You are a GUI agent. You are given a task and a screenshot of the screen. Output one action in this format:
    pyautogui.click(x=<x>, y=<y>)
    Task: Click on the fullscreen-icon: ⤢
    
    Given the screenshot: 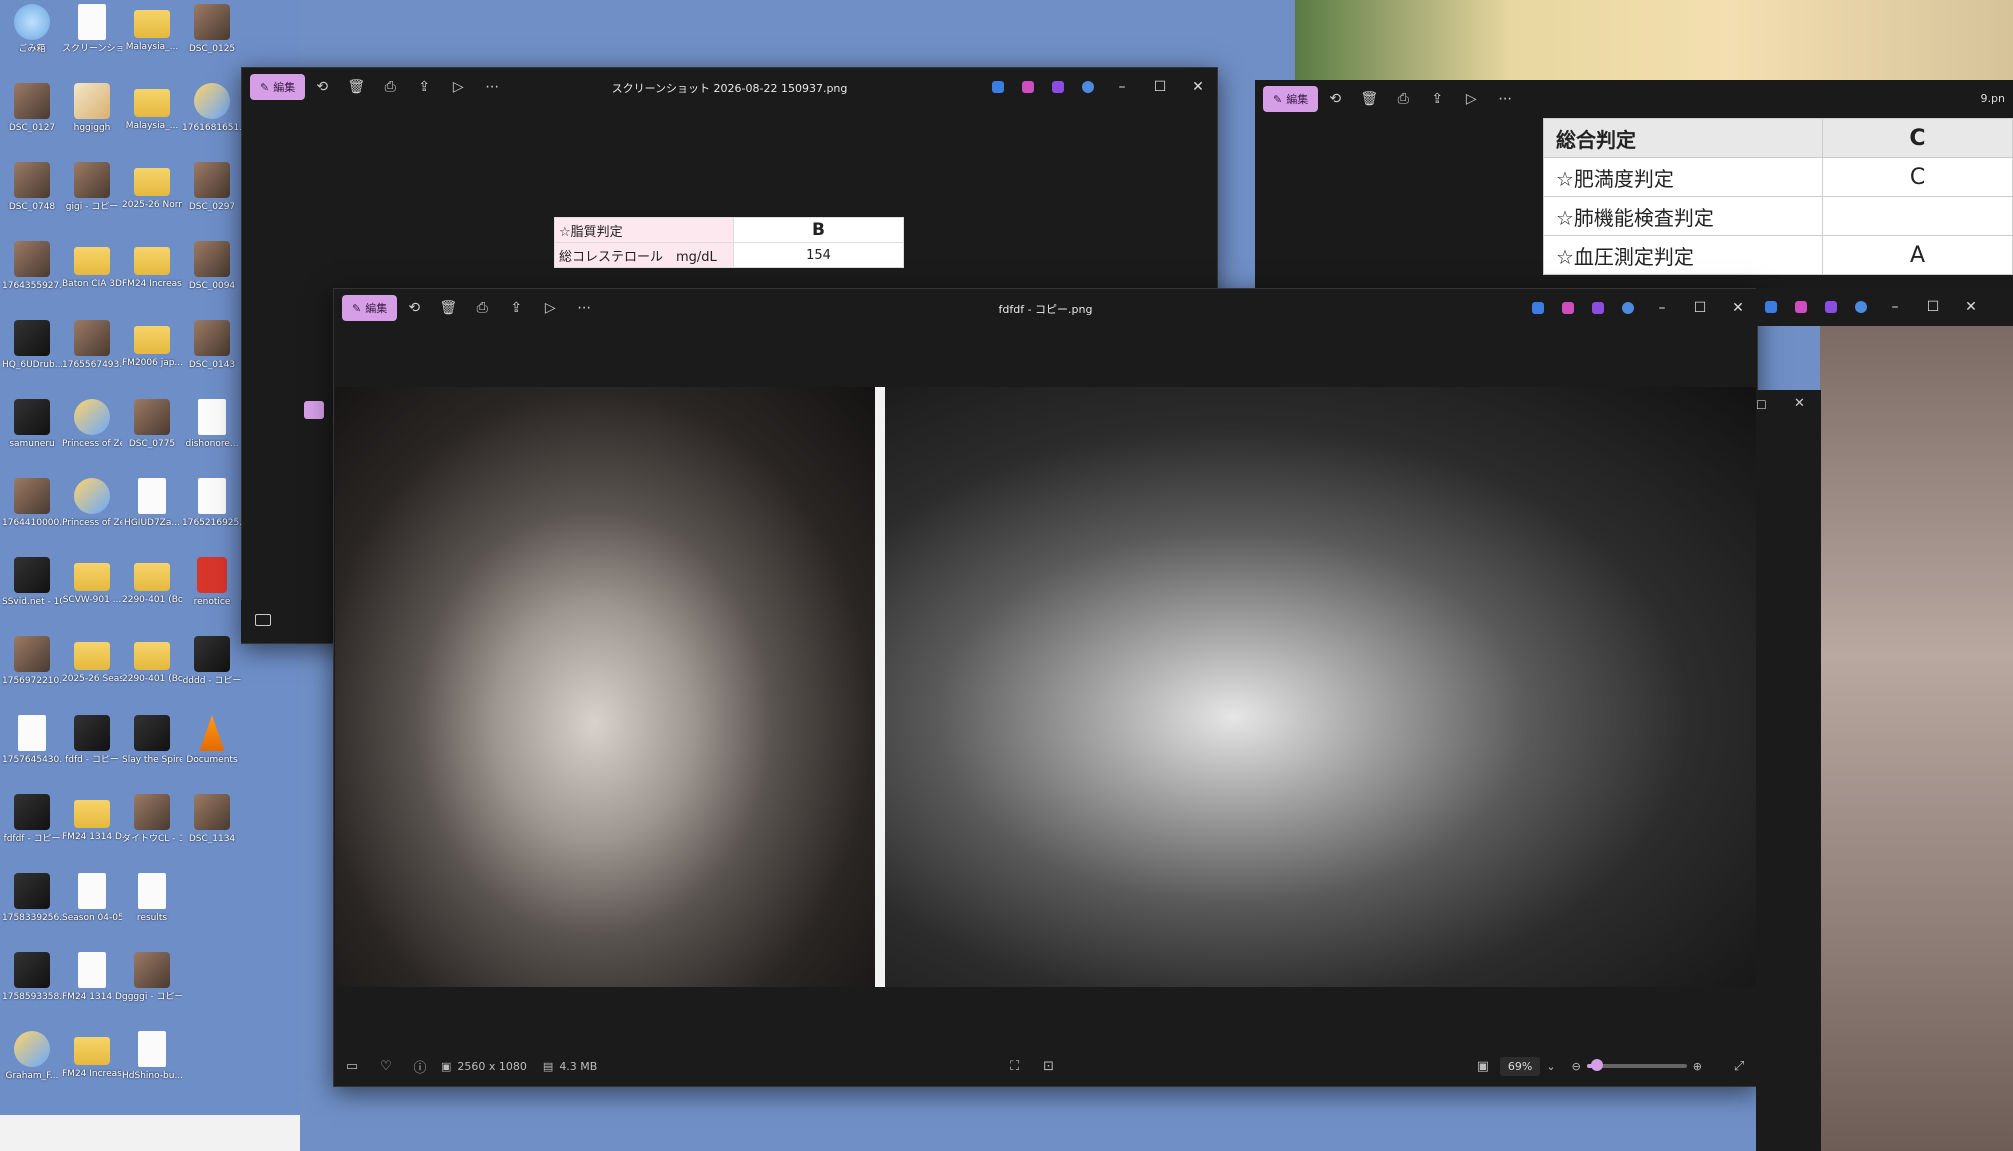 What is the action you would take?
    pyautogui.click(x=1739, y=1066)
    